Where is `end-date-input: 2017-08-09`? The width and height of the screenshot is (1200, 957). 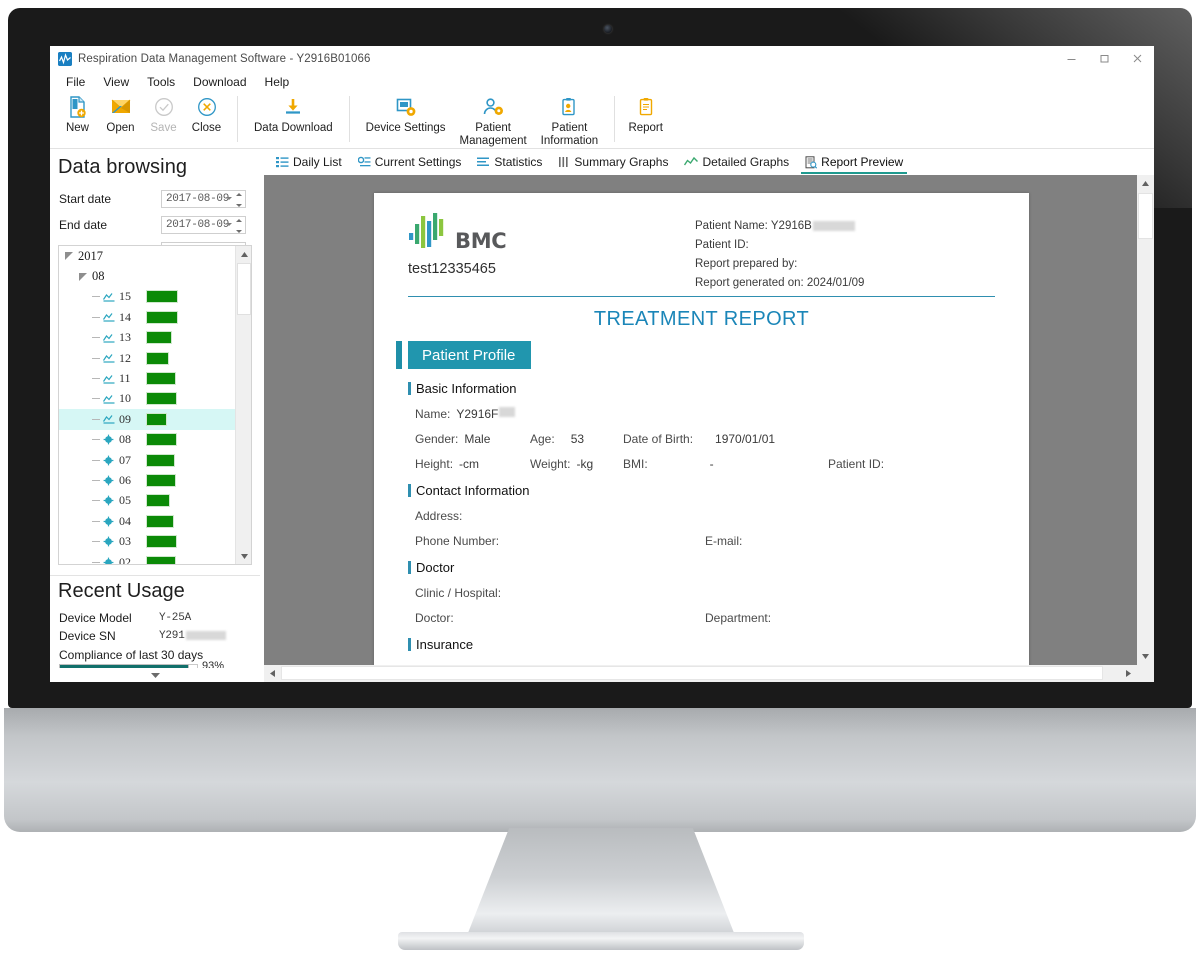
end-date-input: 2017-08-09 is located at coordinates (203, 224).